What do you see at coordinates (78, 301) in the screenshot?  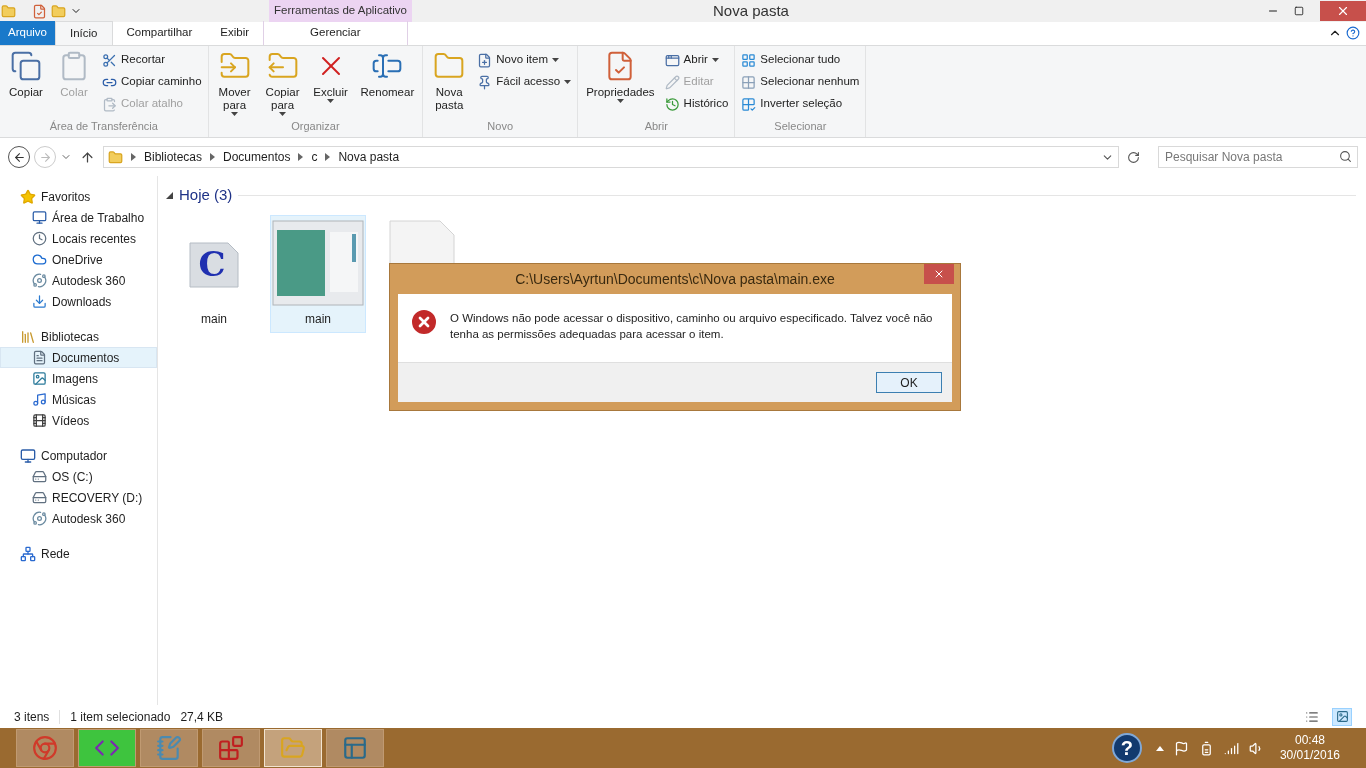 I see `nav-item: Downloads` at bounding box center [78, 301].